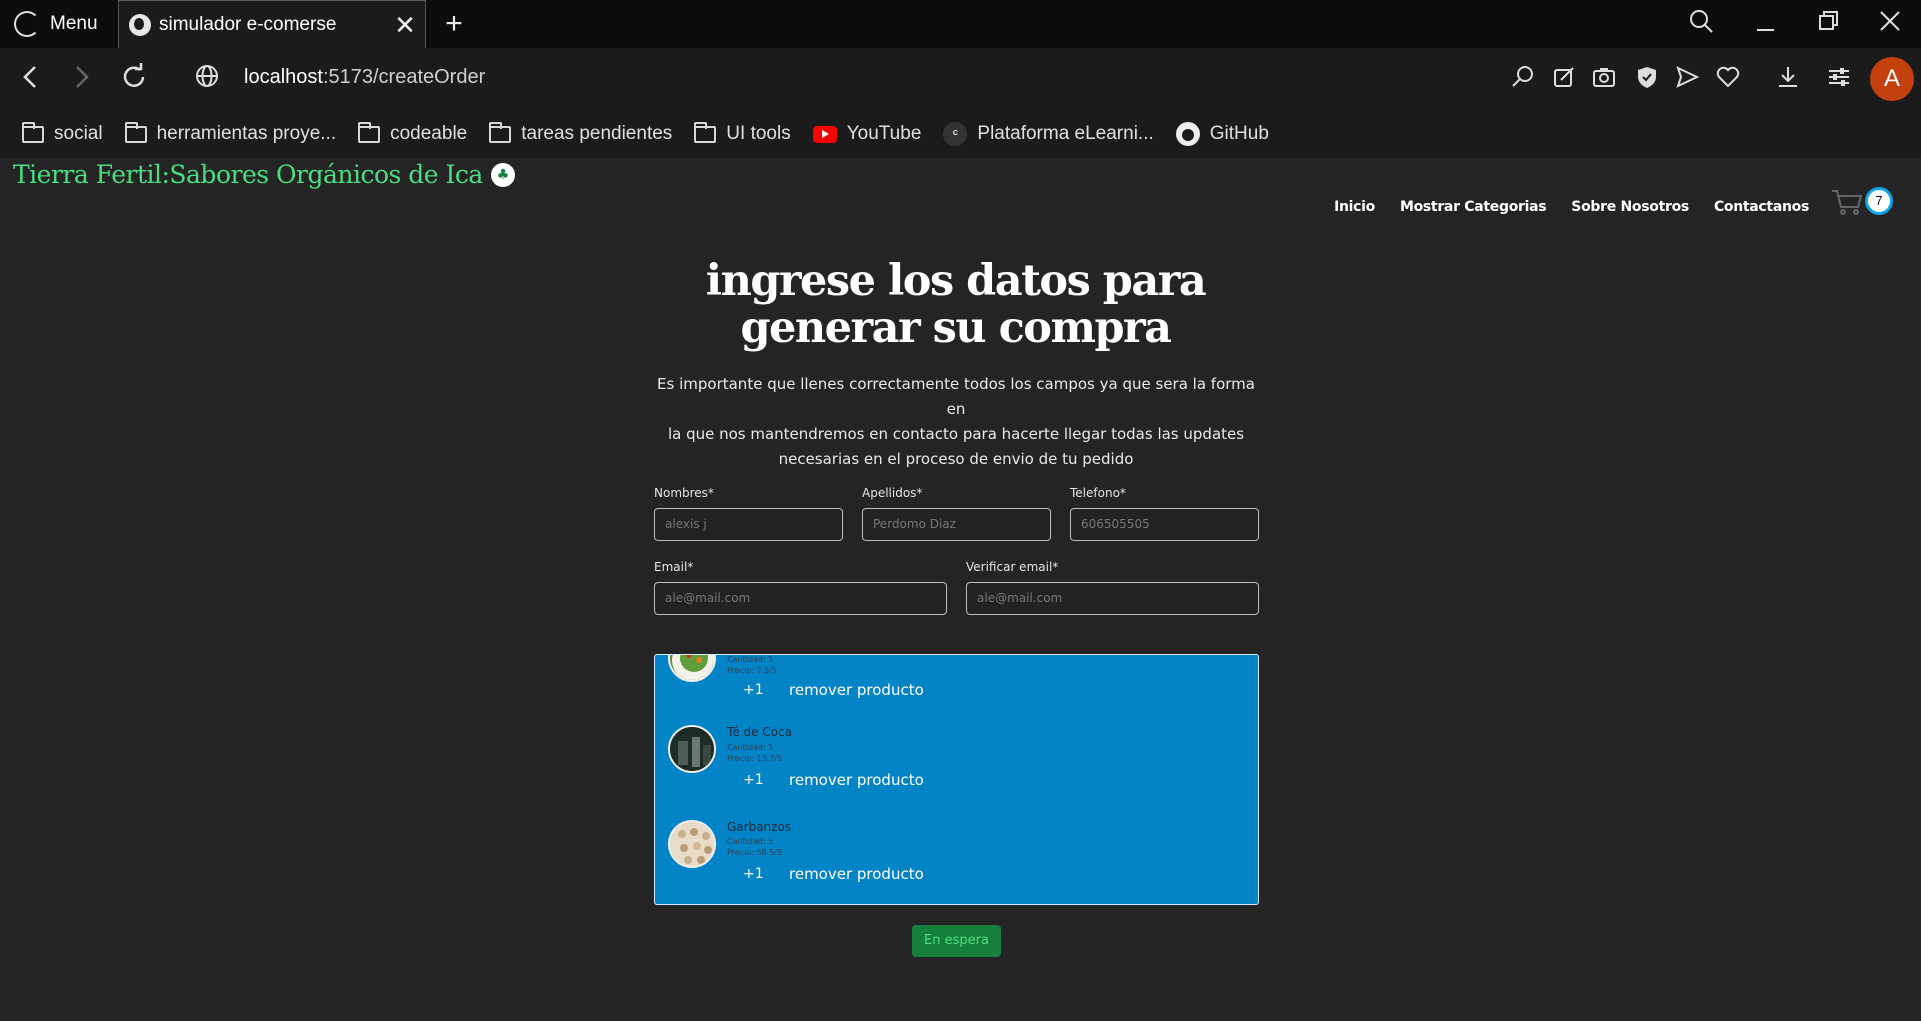  I want to click on bookmark-codeable: codeable, so click(413, 133).